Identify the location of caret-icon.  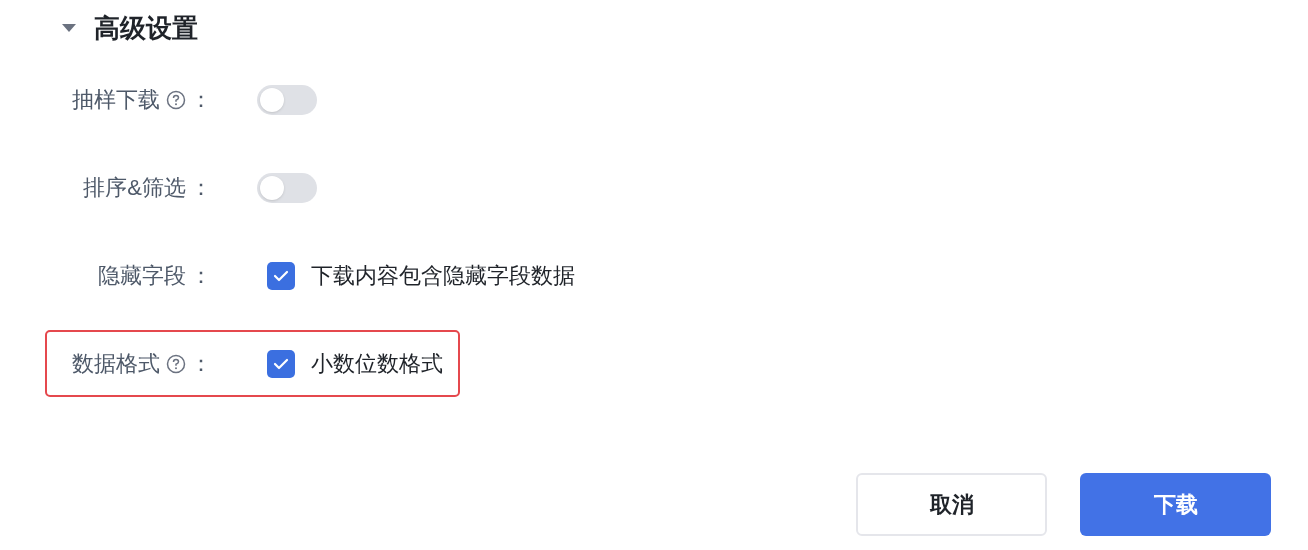
(69, 28).